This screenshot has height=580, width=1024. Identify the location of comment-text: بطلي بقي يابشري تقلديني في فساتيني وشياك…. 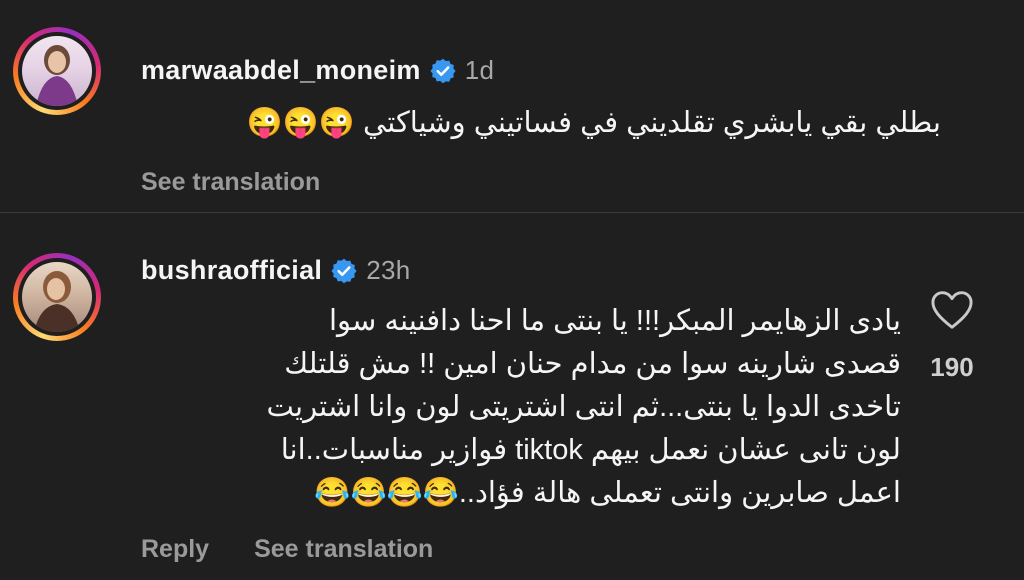
(541, 123).